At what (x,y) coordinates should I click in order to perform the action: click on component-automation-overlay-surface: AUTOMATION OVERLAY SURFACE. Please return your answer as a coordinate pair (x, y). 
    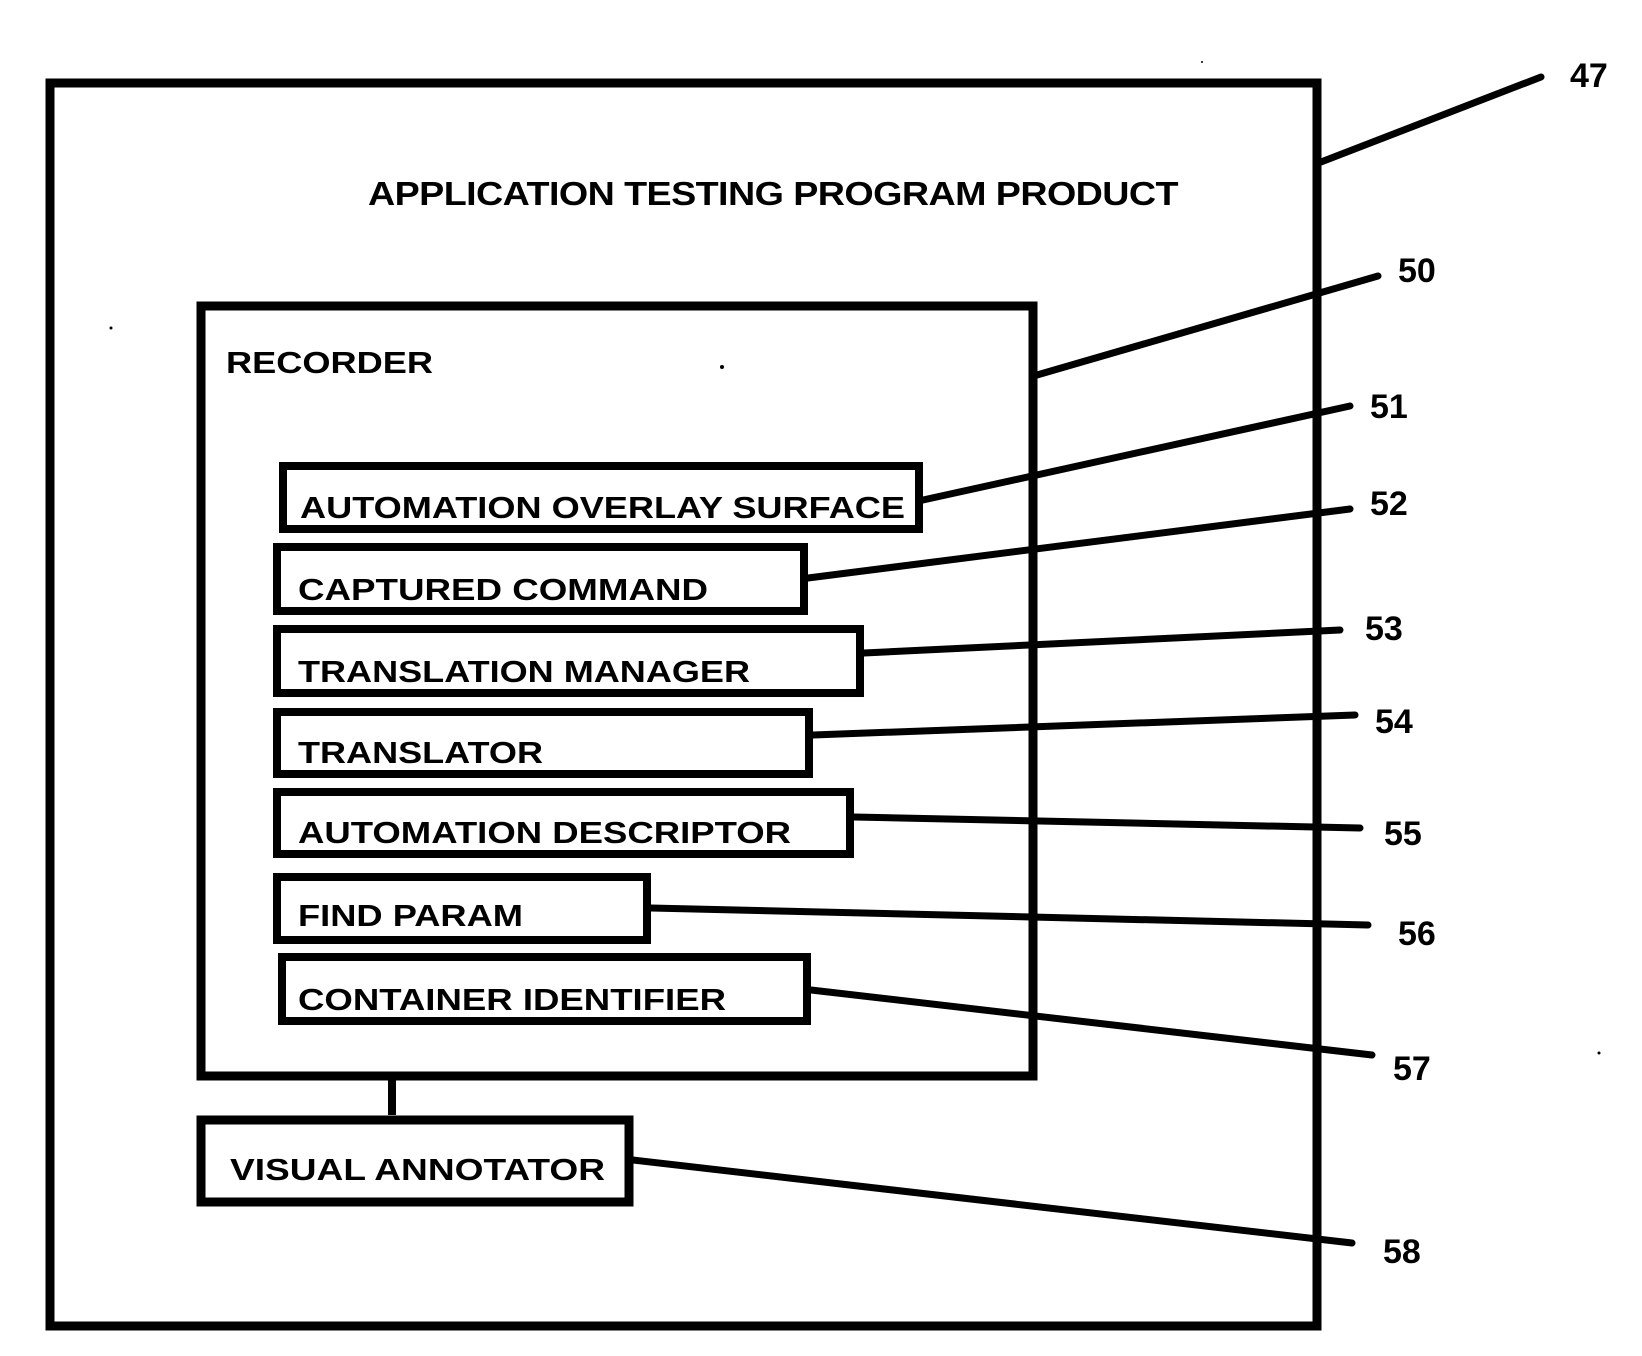
    Looking at the image, I should click on (601, 497).